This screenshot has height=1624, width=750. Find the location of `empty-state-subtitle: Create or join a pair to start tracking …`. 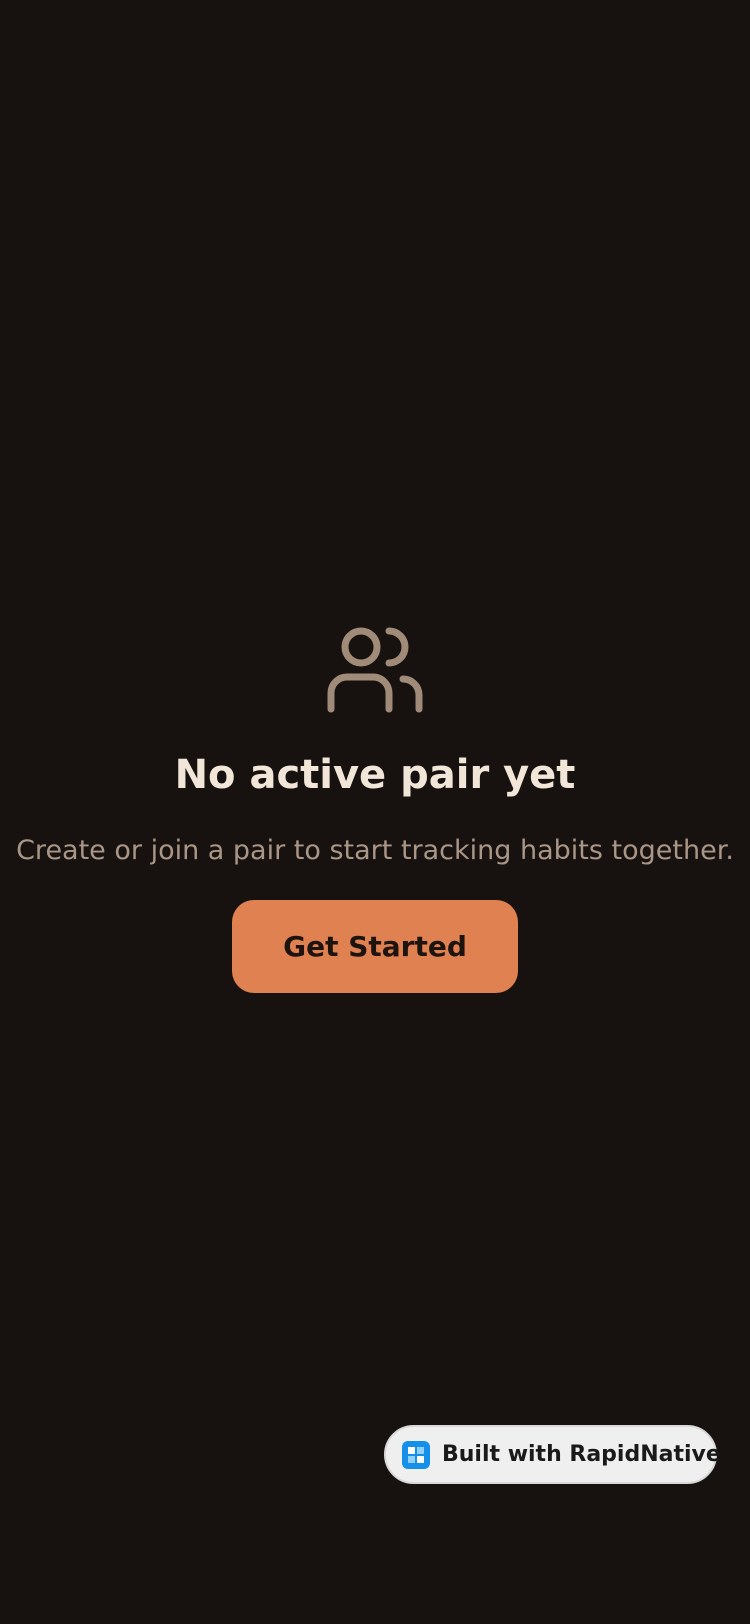

empty-state-subtitle: Create or join a pair to start tracking … is located at coordinates (375, 850).